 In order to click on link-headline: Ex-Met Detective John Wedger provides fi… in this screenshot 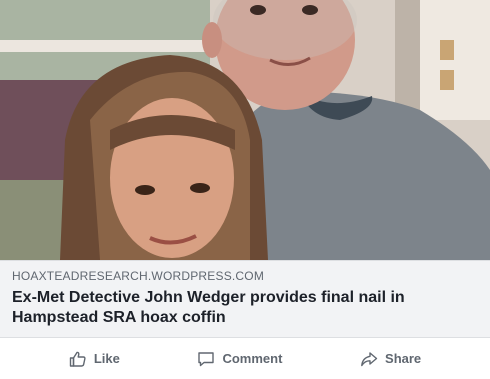, I will do `click(245, 308)`.